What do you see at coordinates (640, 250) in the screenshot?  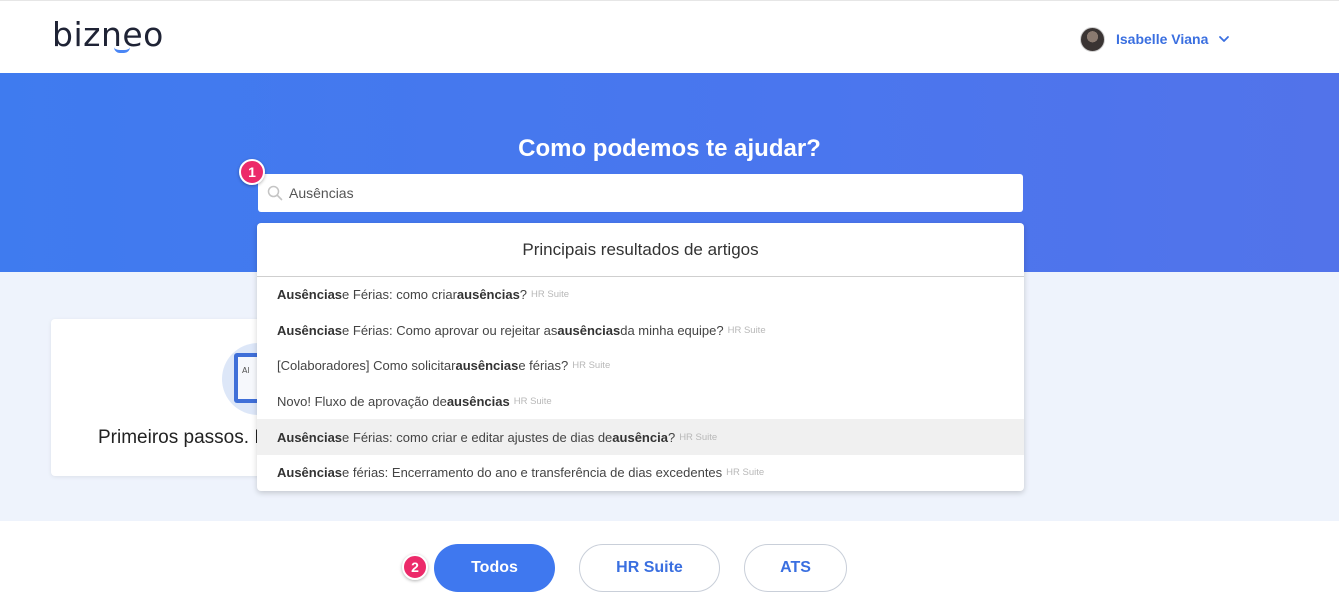 I see `results-header: Principais resultados de artigos` at bounding box center [640, 250].